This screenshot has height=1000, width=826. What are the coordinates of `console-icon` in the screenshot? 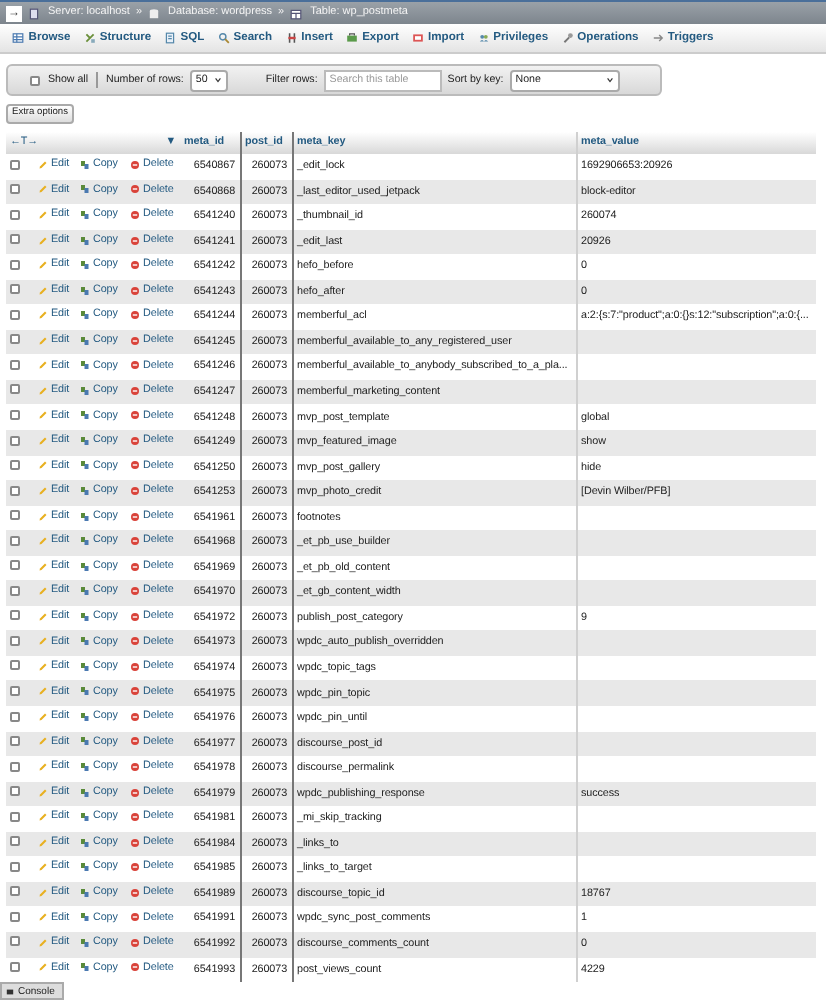 It's located at (10, 991).